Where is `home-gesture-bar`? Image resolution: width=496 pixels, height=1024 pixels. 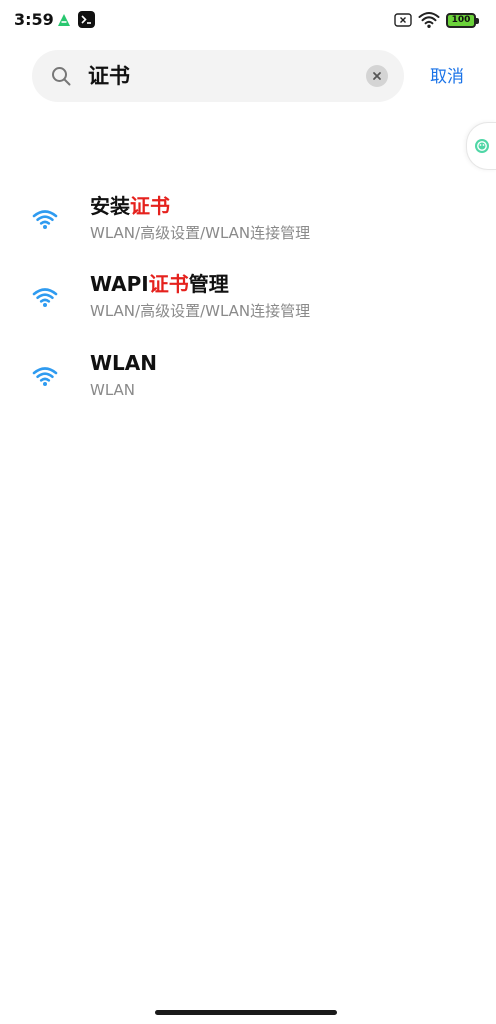 home-gesture-bar is located at coordinates (246, 1012).